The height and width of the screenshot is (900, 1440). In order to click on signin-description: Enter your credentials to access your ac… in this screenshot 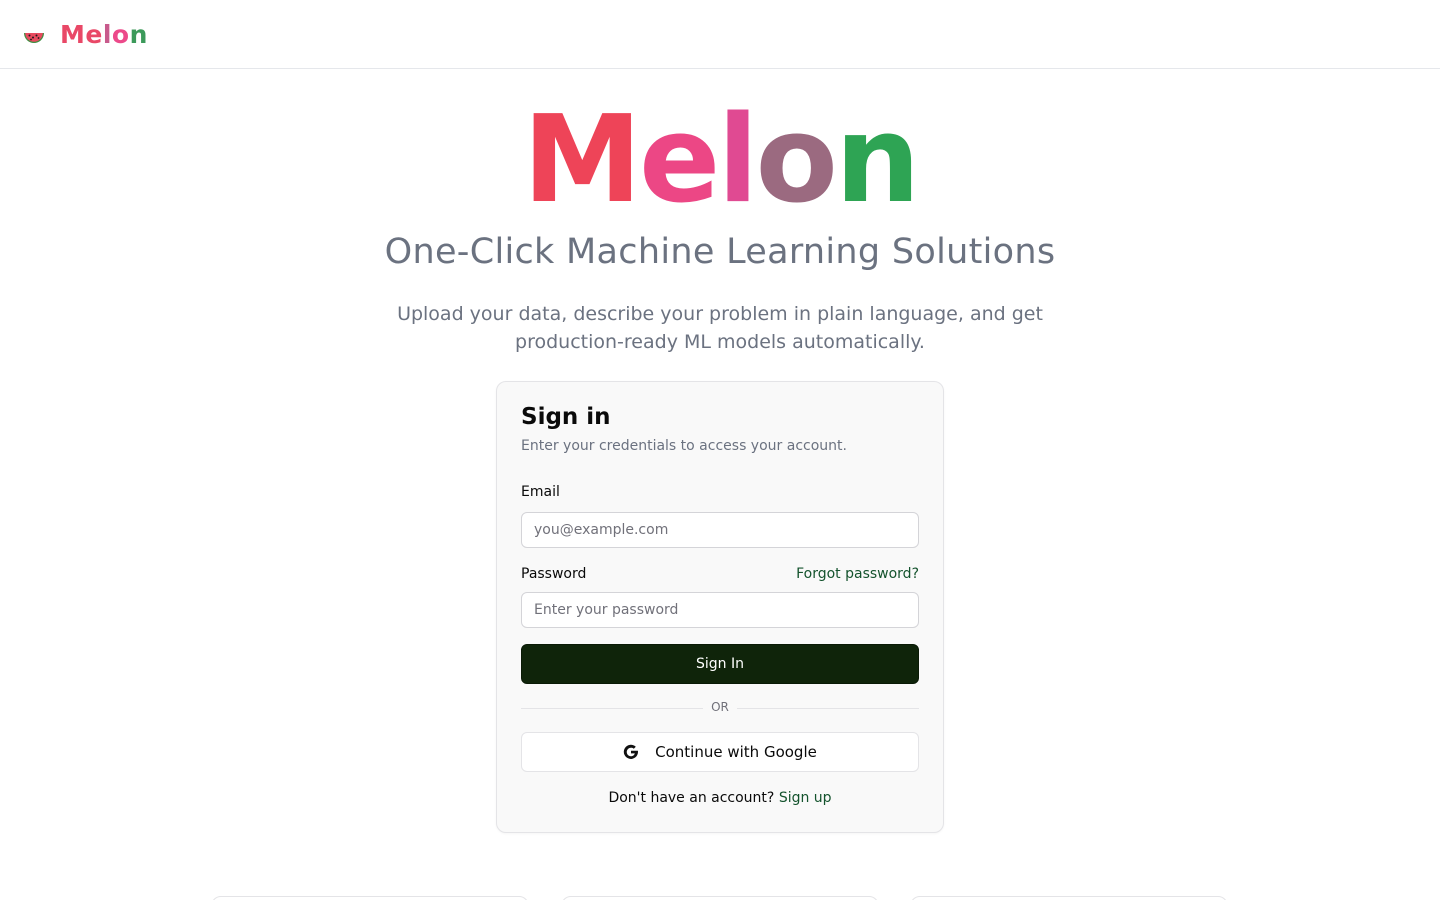, I will do `click(684, 446)`.